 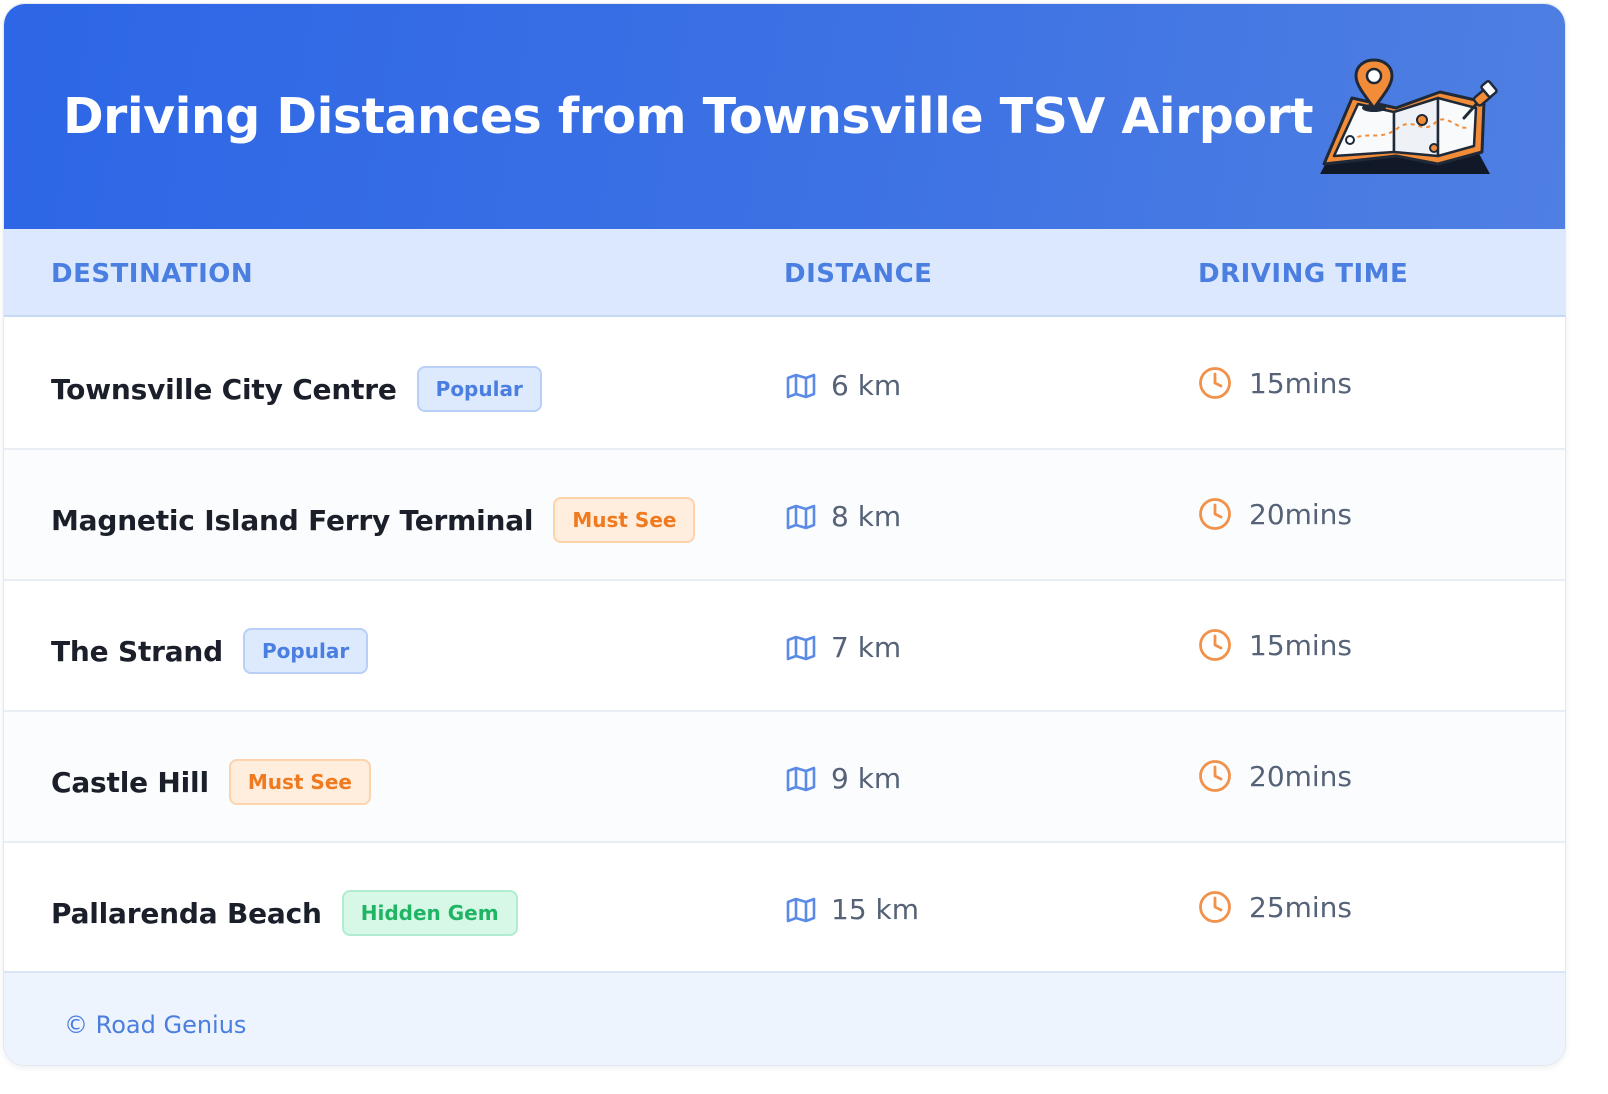 I want to click on time-cell: 25mins, so click(x=1275, y=907).